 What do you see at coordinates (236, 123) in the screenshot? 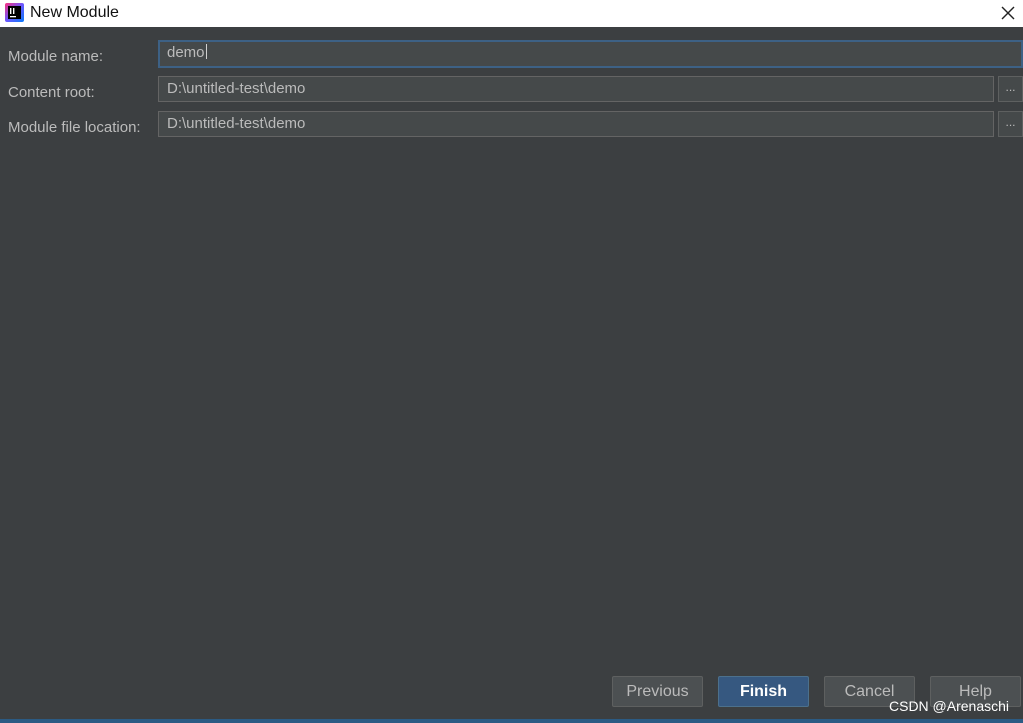
I see `module-file-location-value: D:\untitled-test\demo` at bounding box center [236, 123].